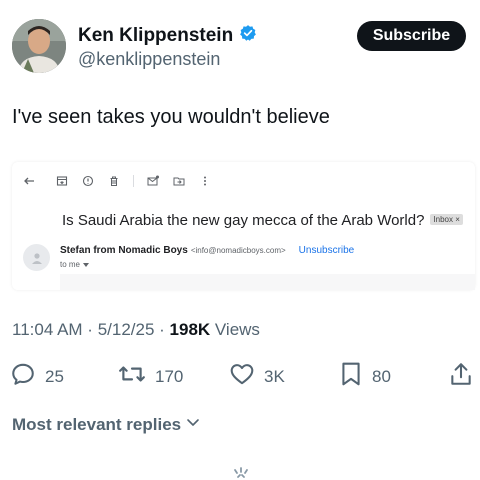  I want to click on tweet-time: 11:04 AM, so click(47, 329).